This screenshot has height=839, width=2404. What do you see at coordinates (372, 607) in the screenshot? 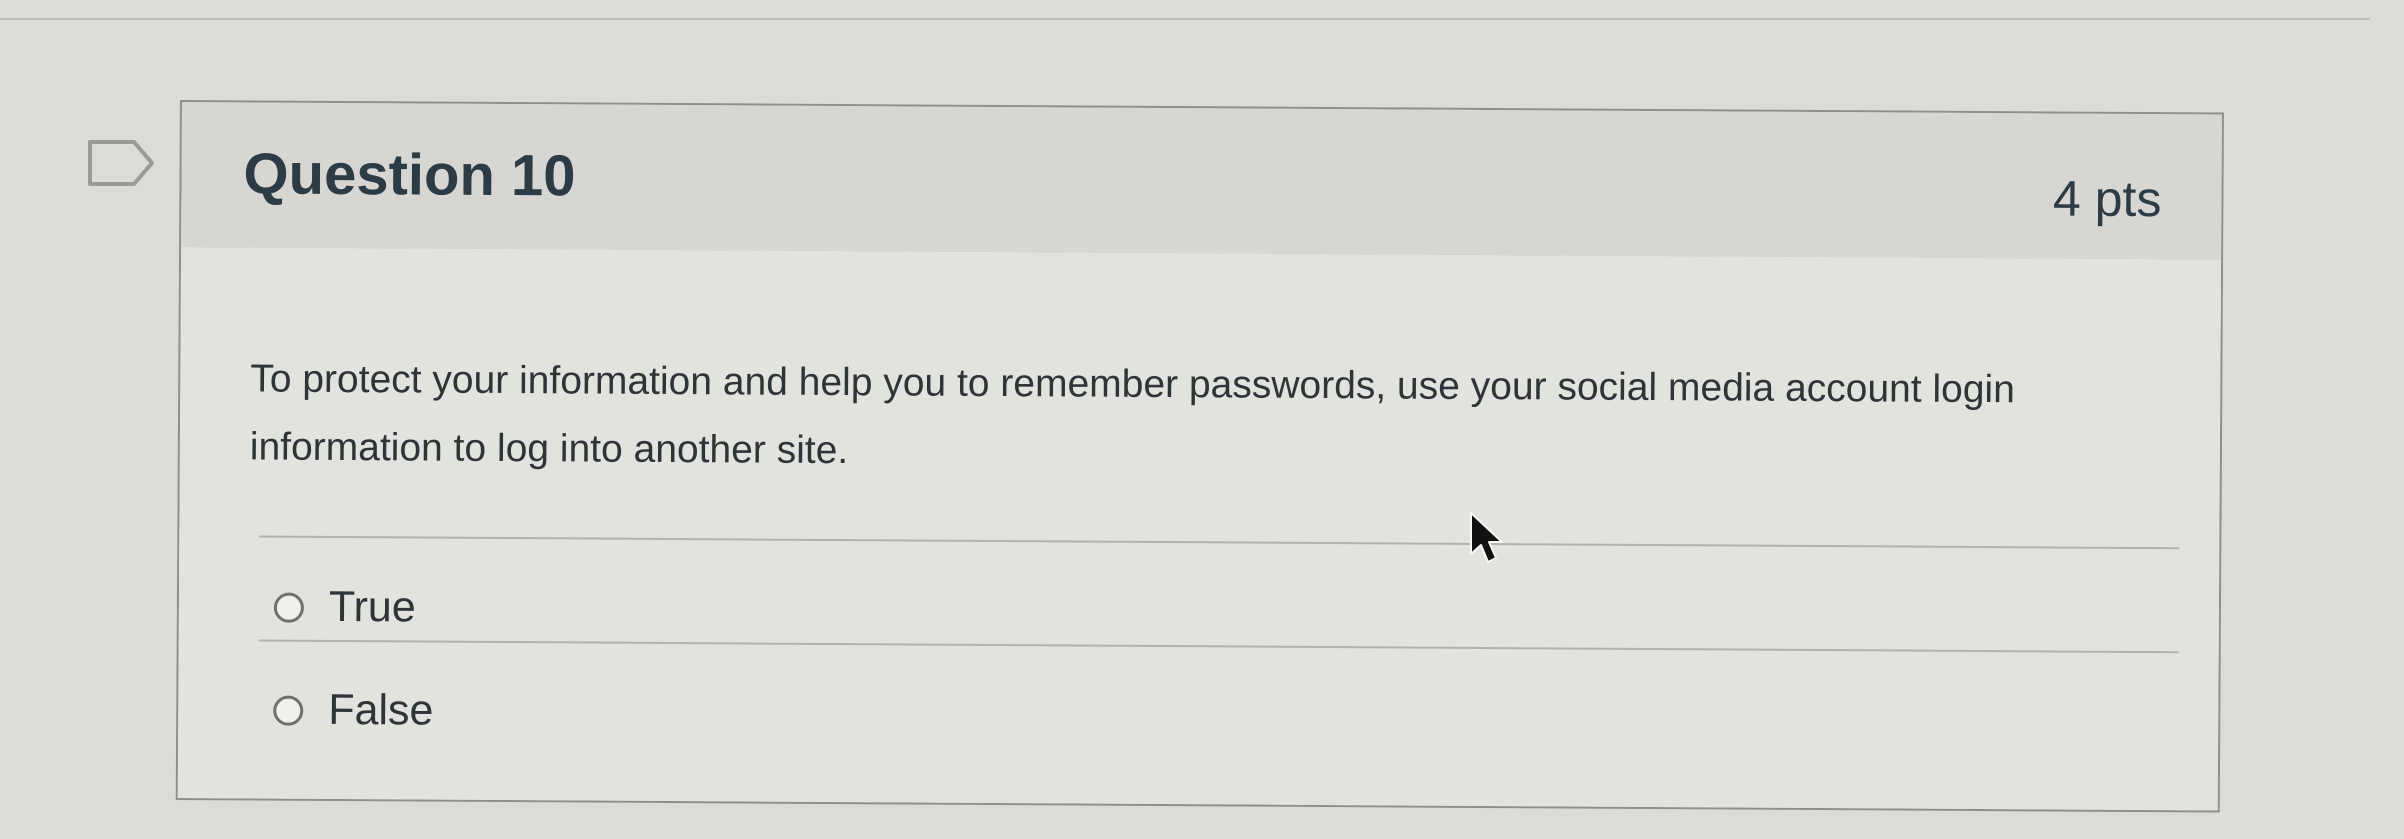
I see `answer-label-true: True` at bounding box center [372, 607].